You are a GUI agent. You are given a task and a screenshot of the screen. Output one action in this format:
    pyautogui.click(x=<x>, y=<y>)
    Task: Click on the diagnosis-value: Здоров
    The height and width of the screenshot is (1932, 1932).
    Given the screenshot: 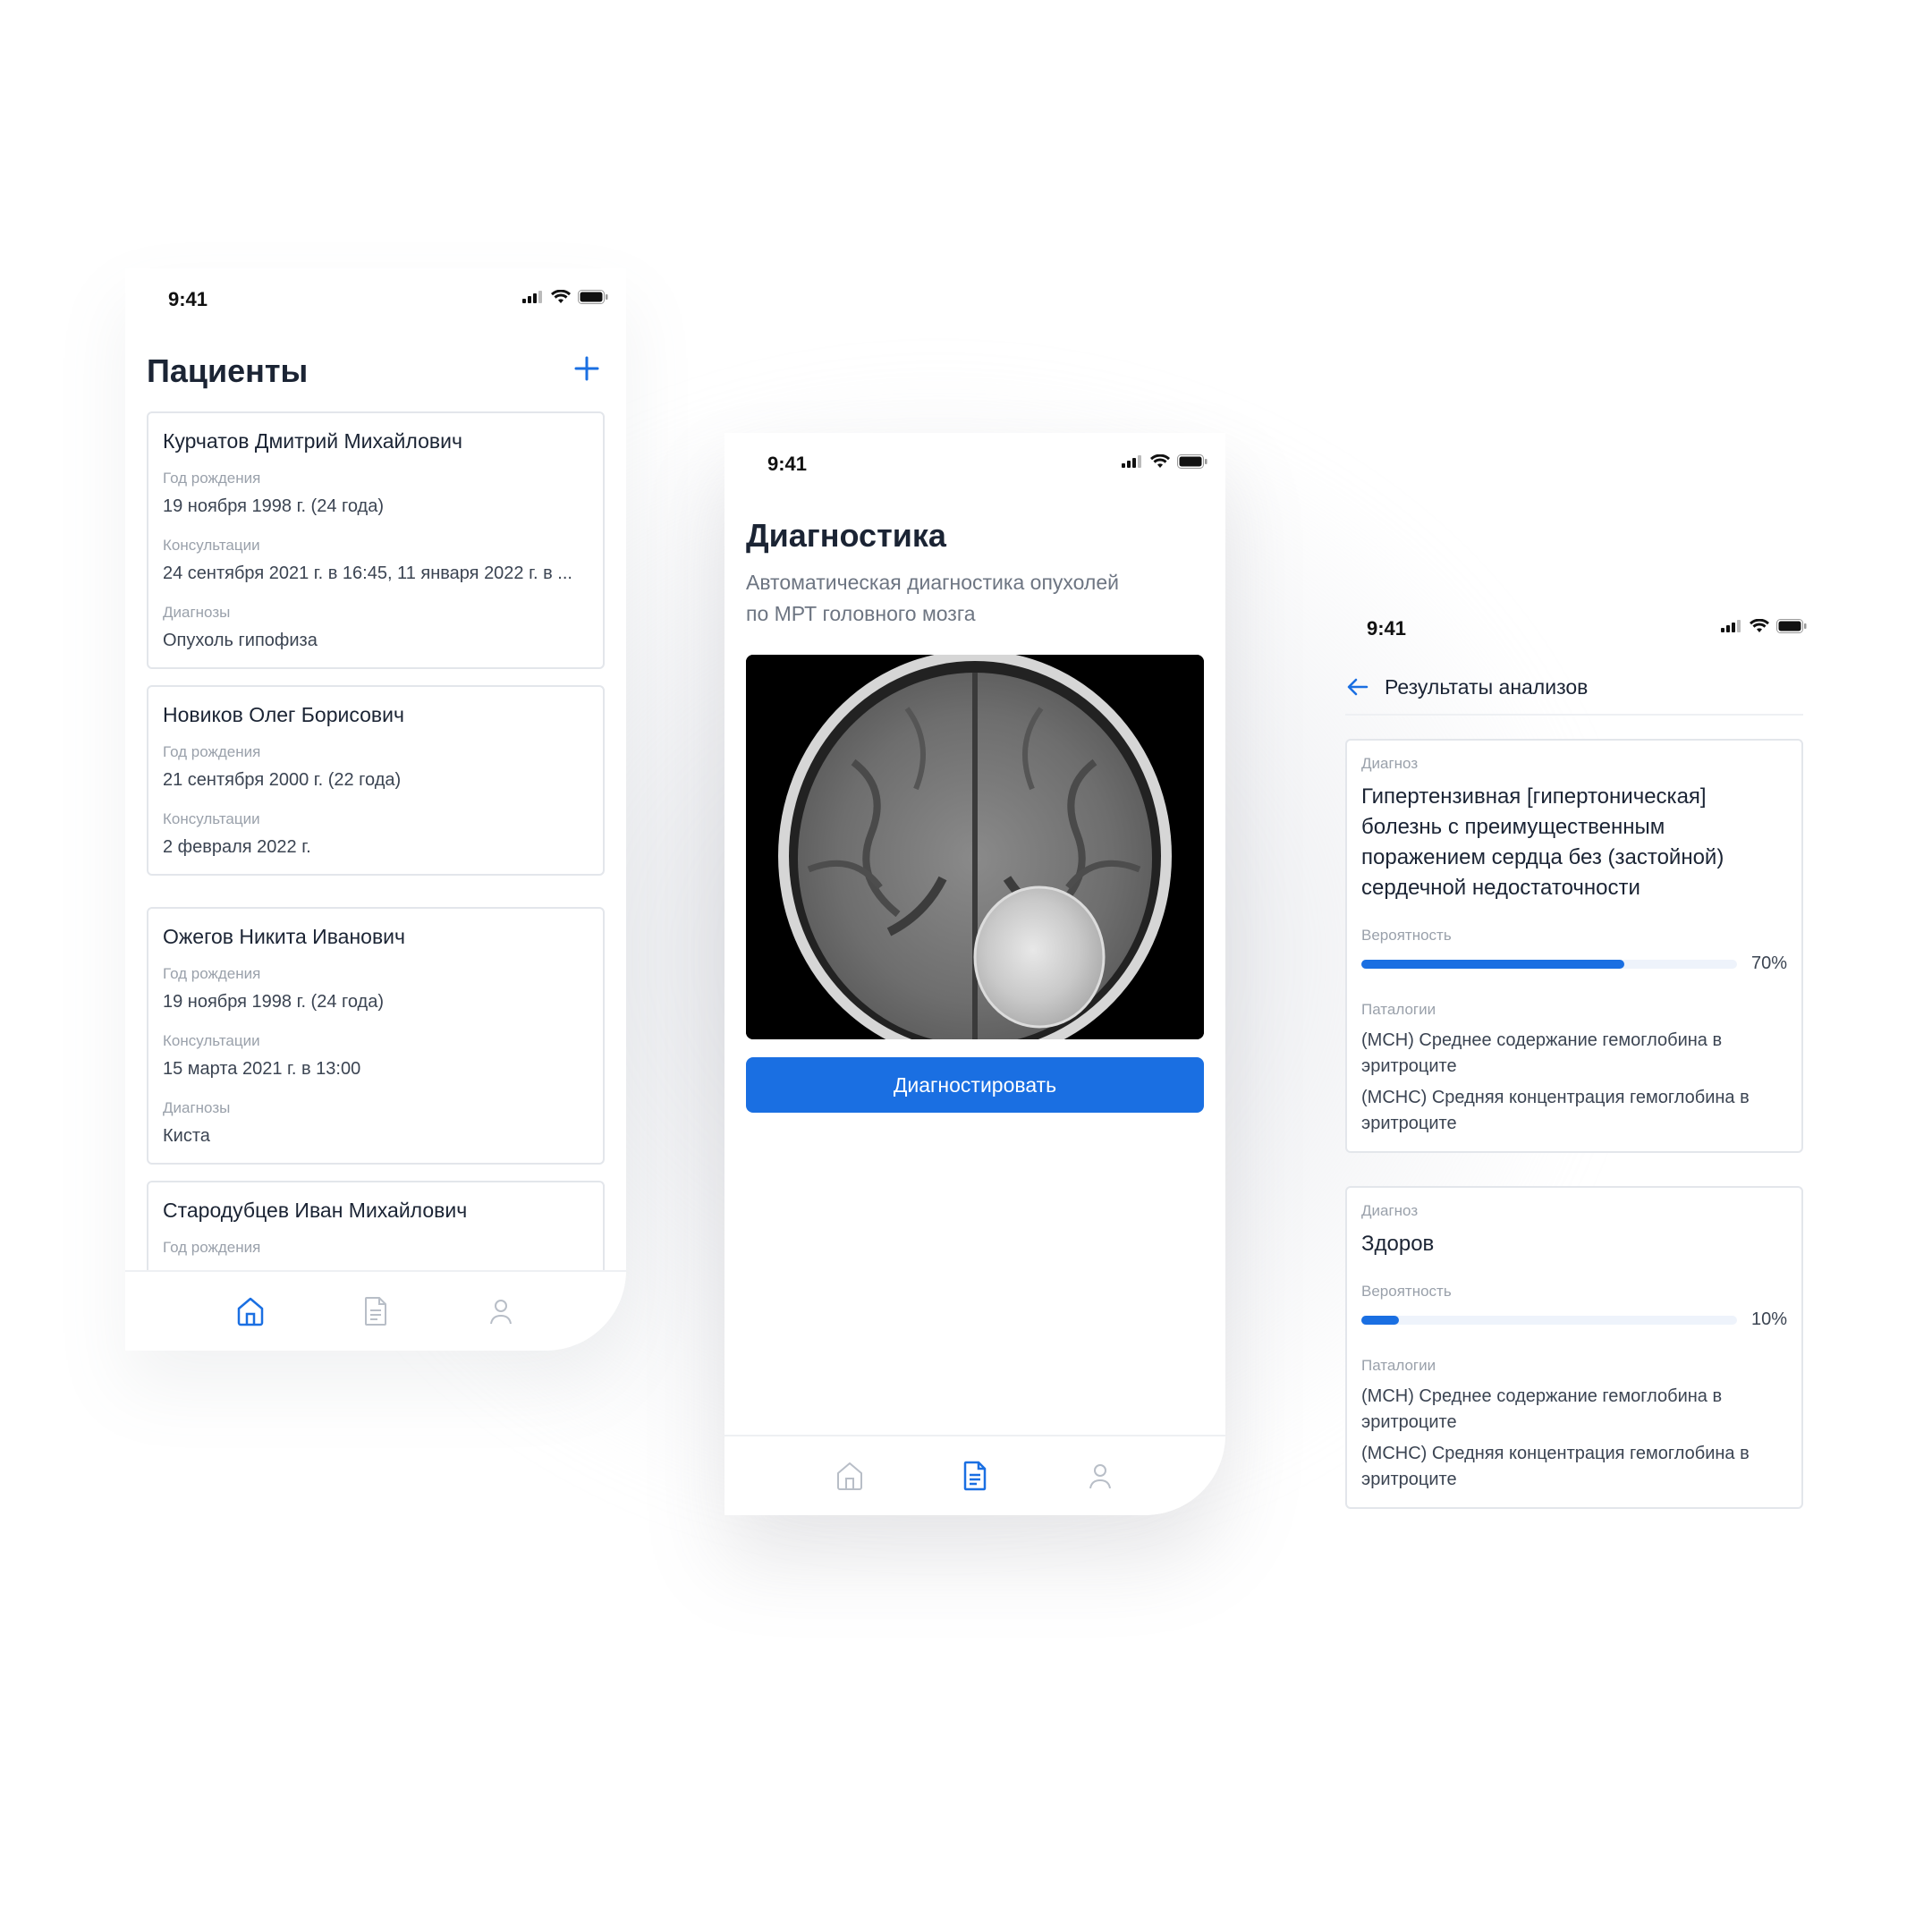 What is the action you would take?
    pyautogui.click(x=1398, y=1244)
    